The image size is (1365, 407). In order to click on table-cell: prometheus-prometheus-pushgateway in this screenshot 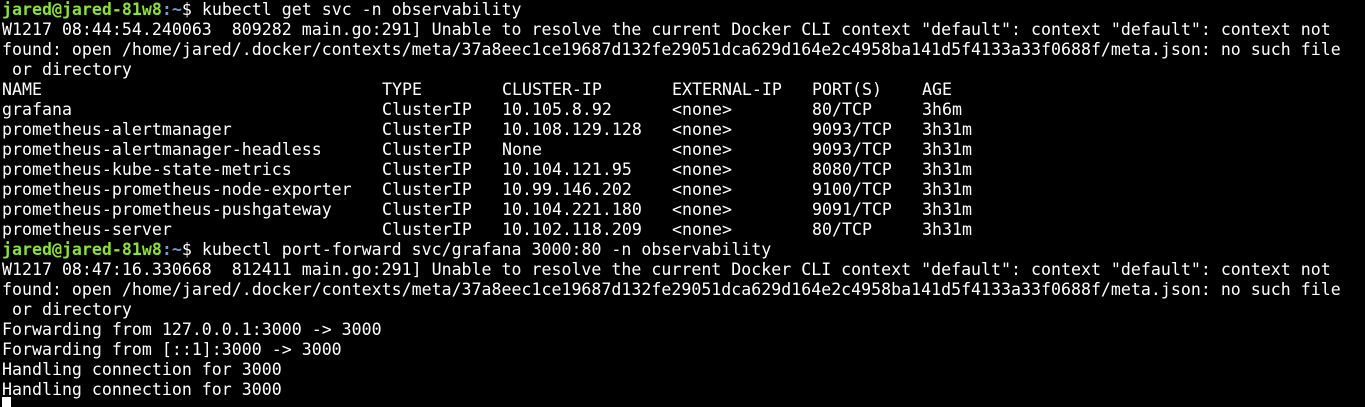, I will do `click(167, 209)`.